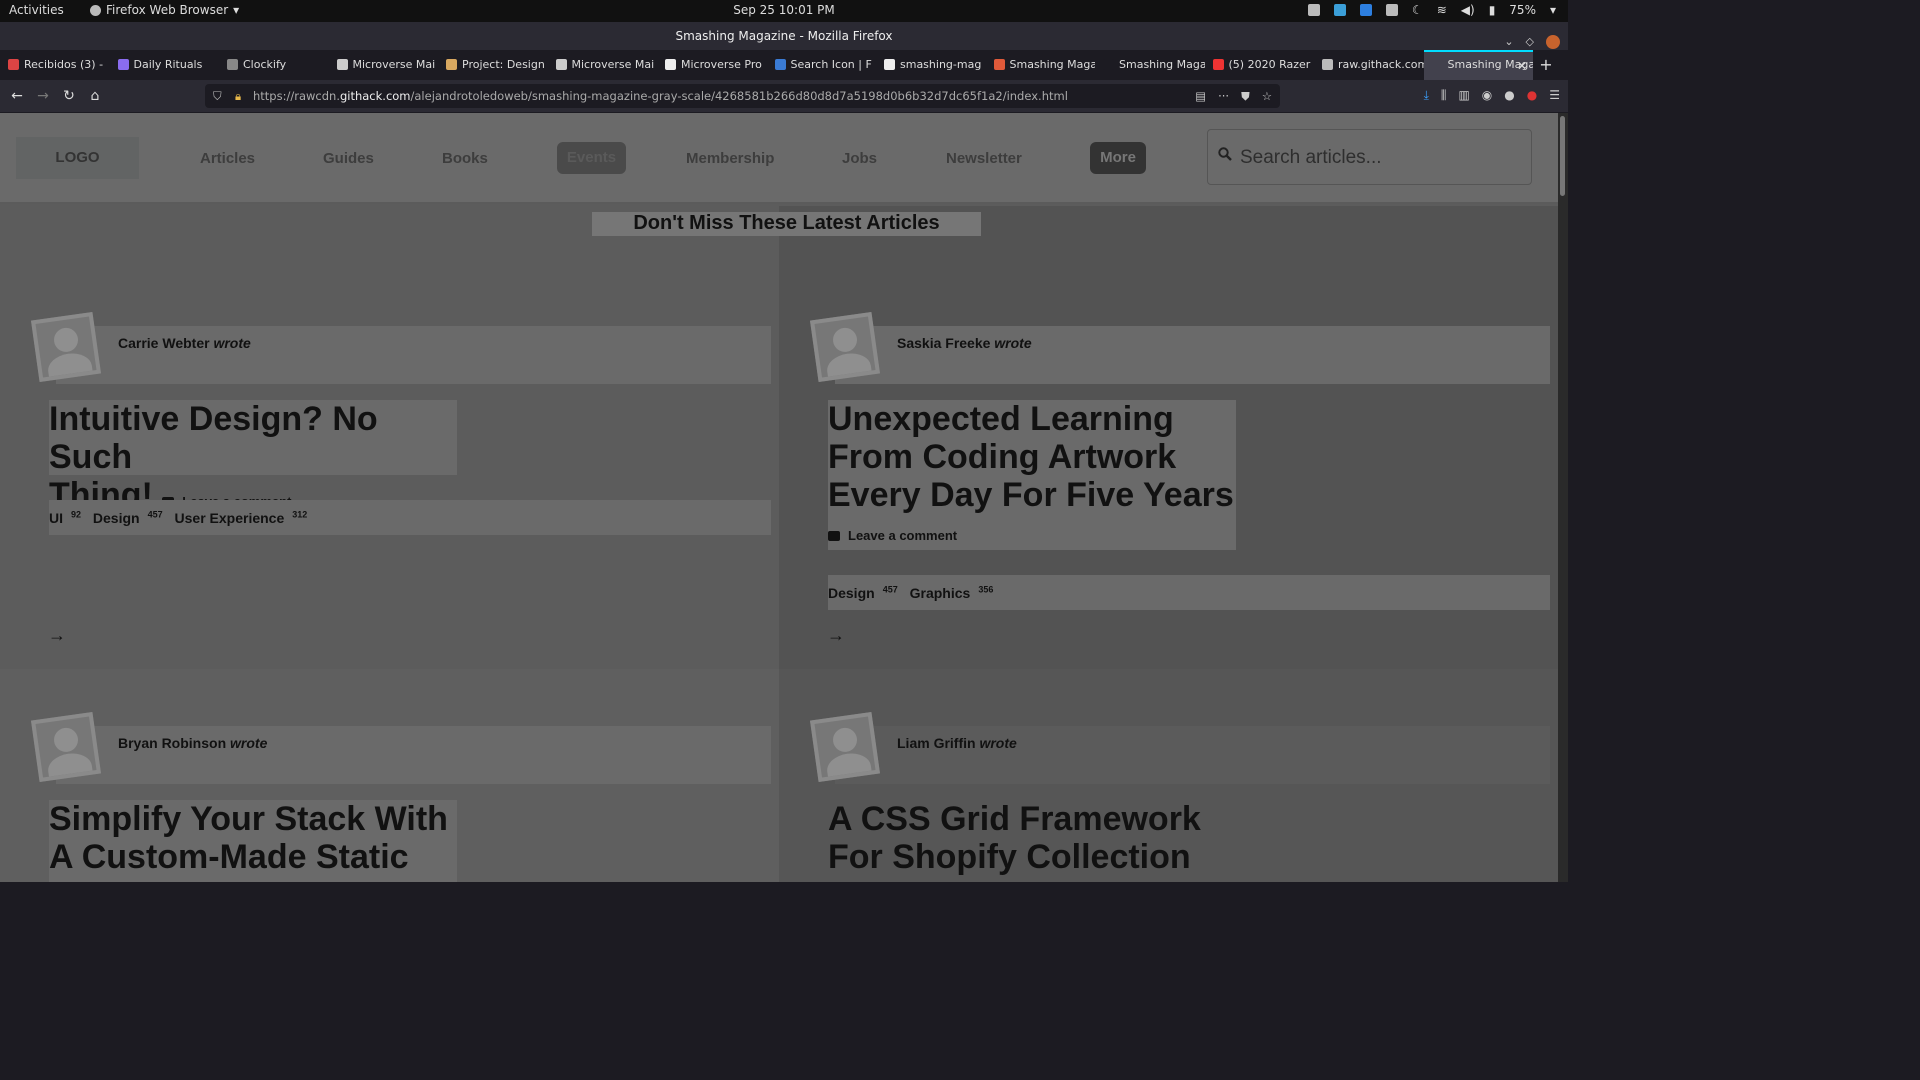 The height and width of the screenshot is (1080, 1920). I want to click on tag: UI 92, so click(65, 517).